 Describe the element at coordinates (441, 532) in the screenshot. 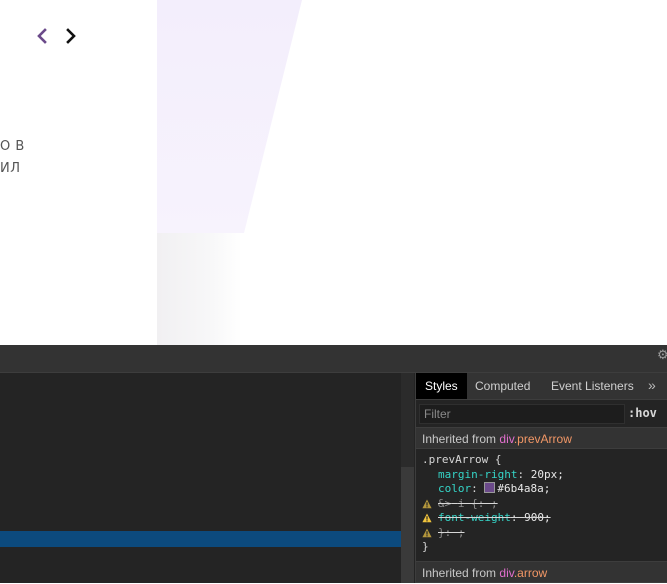

I see `property-name: }` at that location.